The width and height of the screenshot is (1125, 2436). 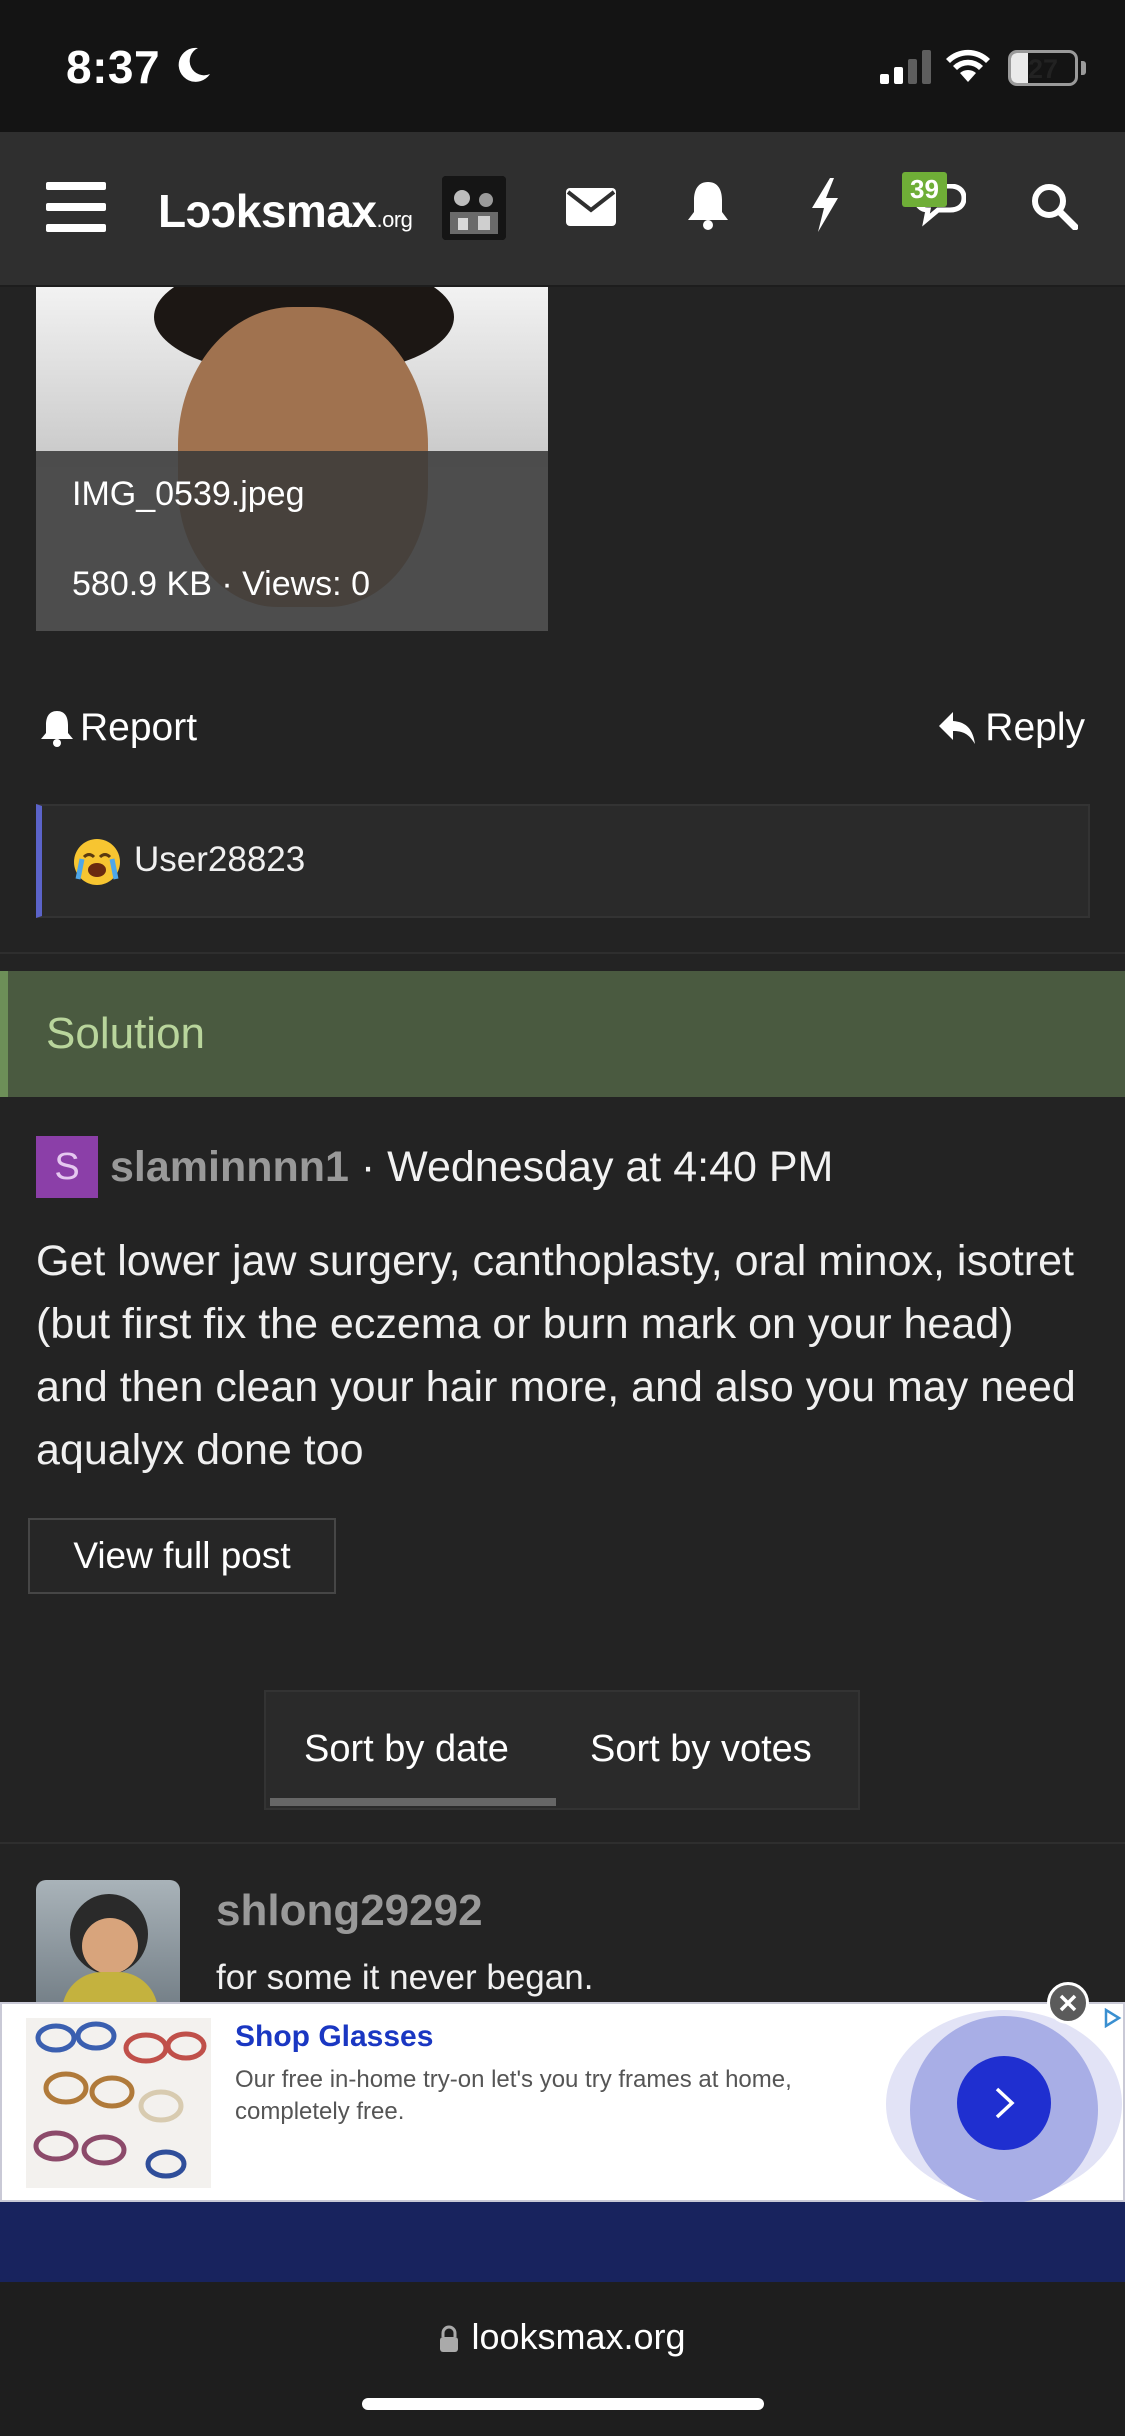 What do you see at coordinates (77, 207) in the screenshot?
I see `menu-icon` at bounding box center [77, 207].